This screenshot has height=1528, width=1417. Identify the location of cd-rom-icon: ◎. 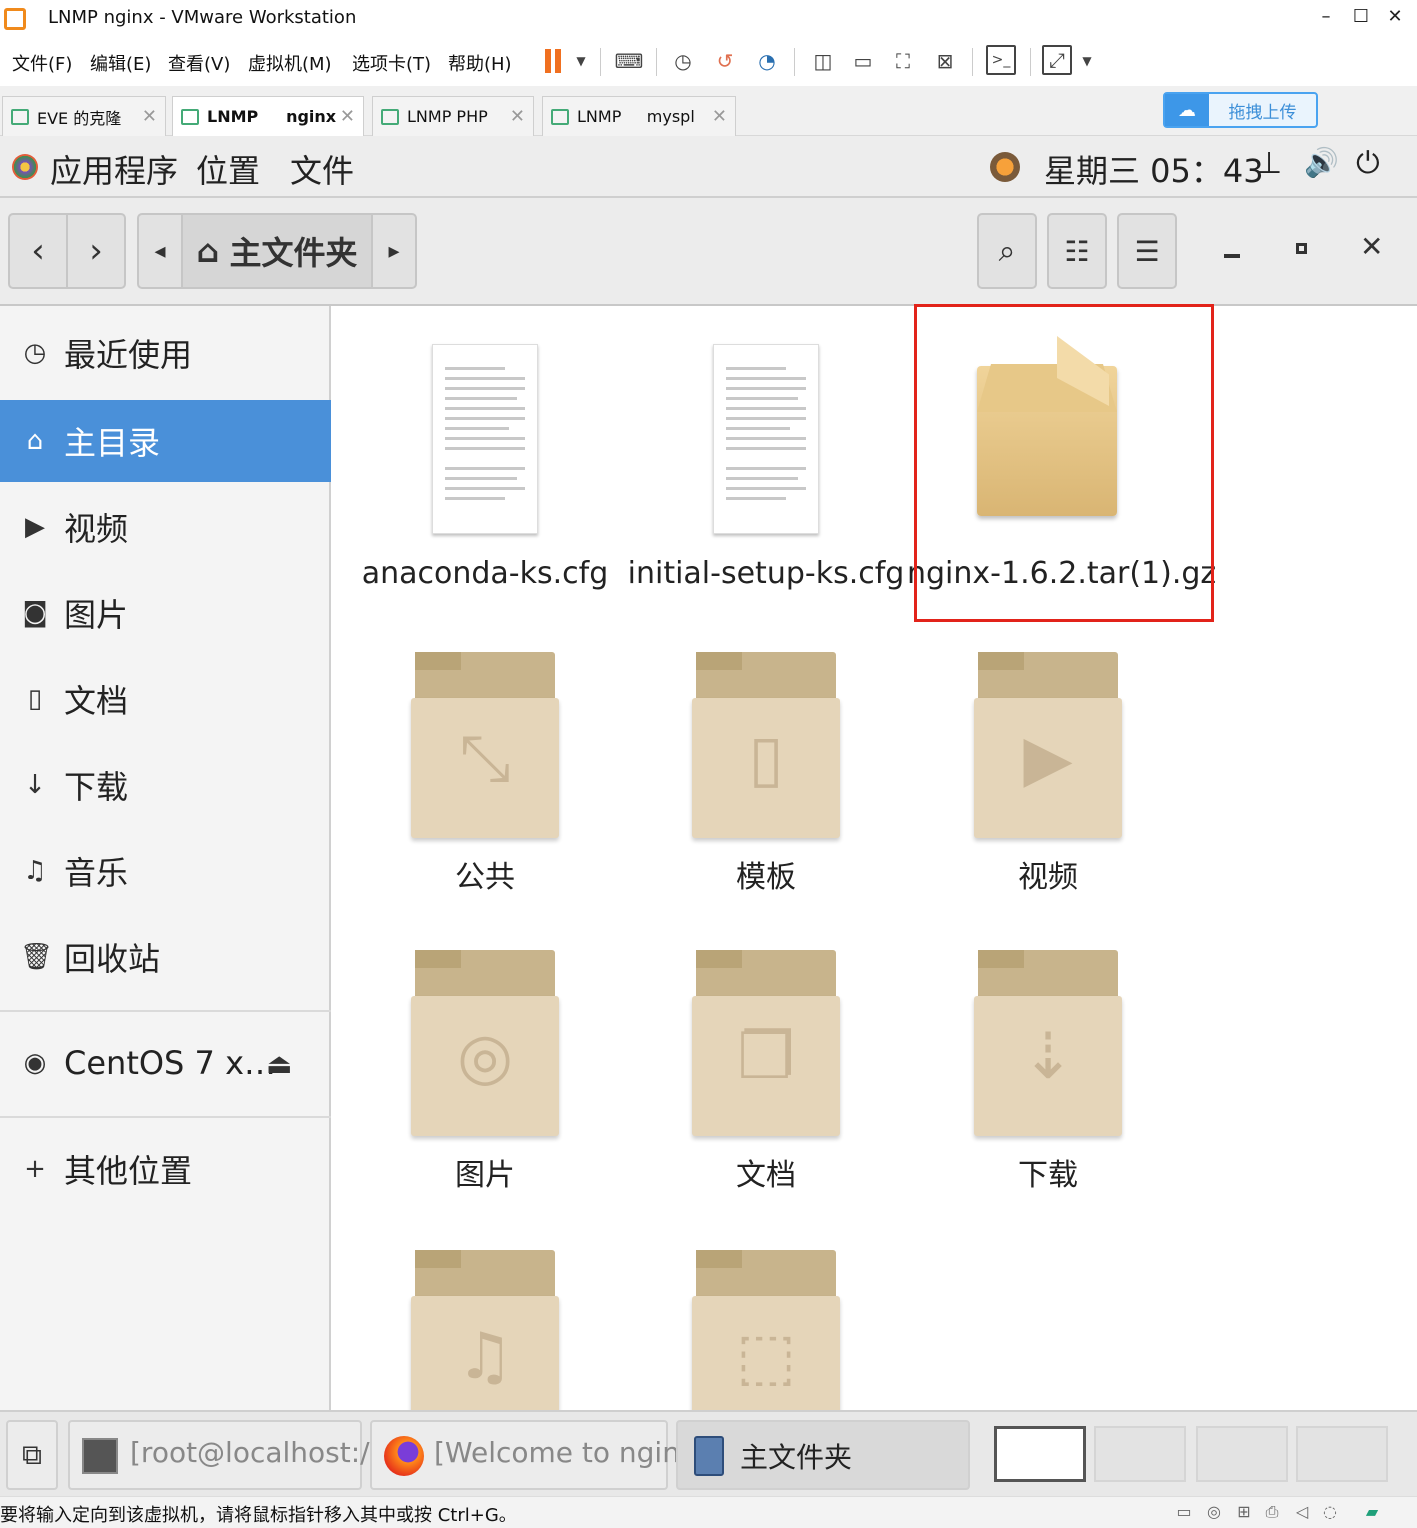
(1214, 1512).